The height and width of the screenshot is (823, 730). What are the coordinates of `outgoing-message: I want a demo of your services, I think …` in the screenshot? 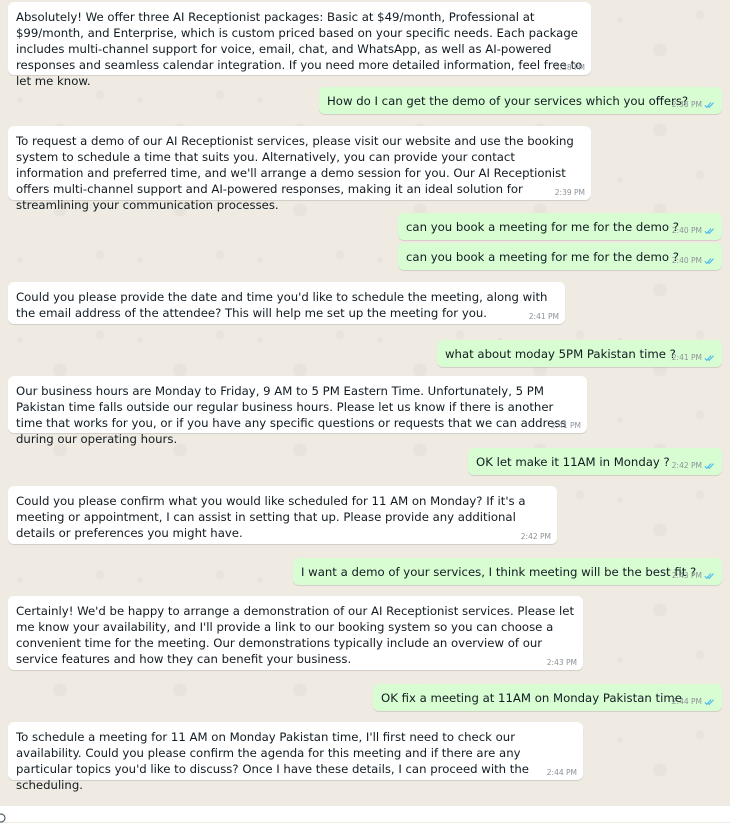 It's located at (507, 571).